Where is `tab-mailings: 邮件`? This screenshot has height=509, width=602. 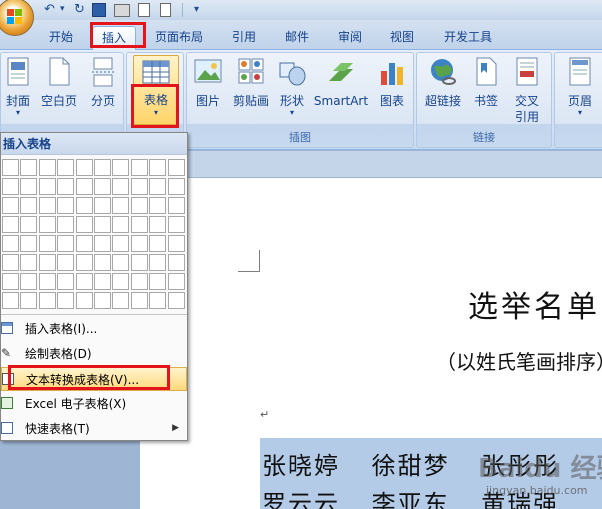 tab-mailings: 邮件 is located at coordinates (297, 38).